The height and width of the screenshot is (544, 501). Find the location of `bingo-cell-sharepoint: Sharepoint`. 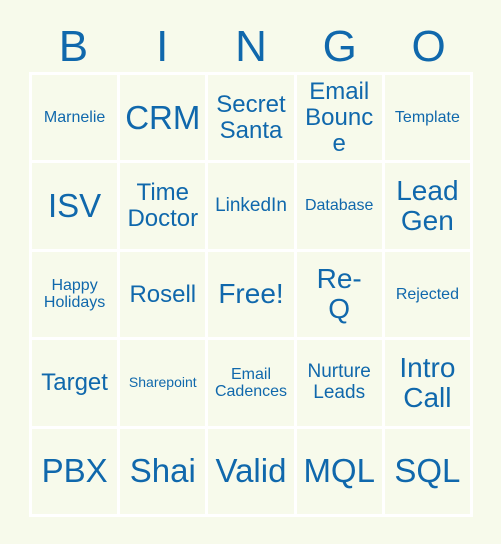

bingo-cell-sharepoint: Sharepoint is located at coordinates (163, 383).